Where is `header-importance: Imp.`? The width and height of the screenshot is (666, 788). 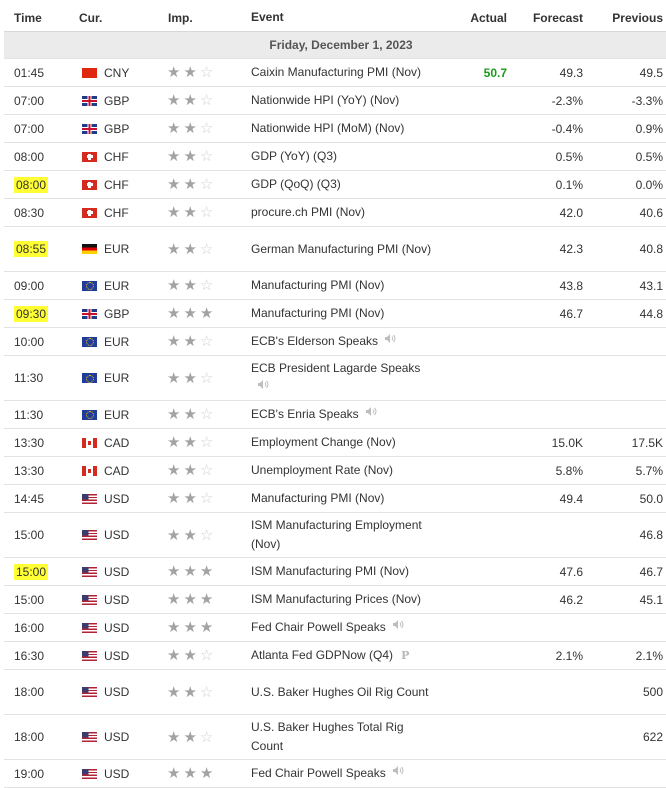 header-importance: Imp. is located at coordinates (203, 18).